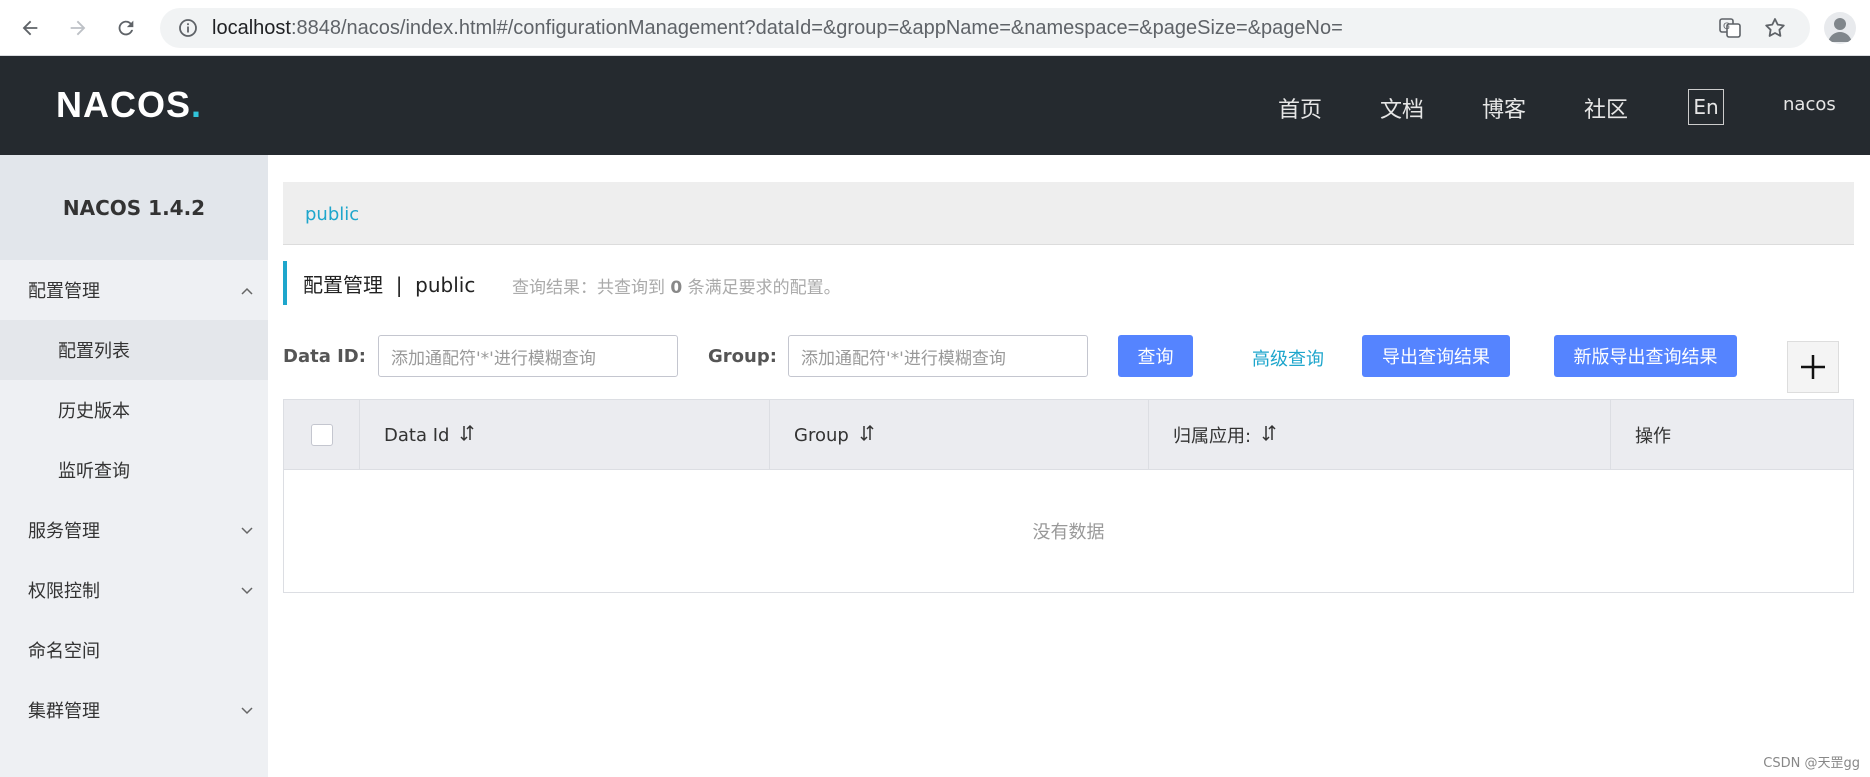  I want to click on table-header: Data Id Group 归属应用: 操作, so click(1068, 435).